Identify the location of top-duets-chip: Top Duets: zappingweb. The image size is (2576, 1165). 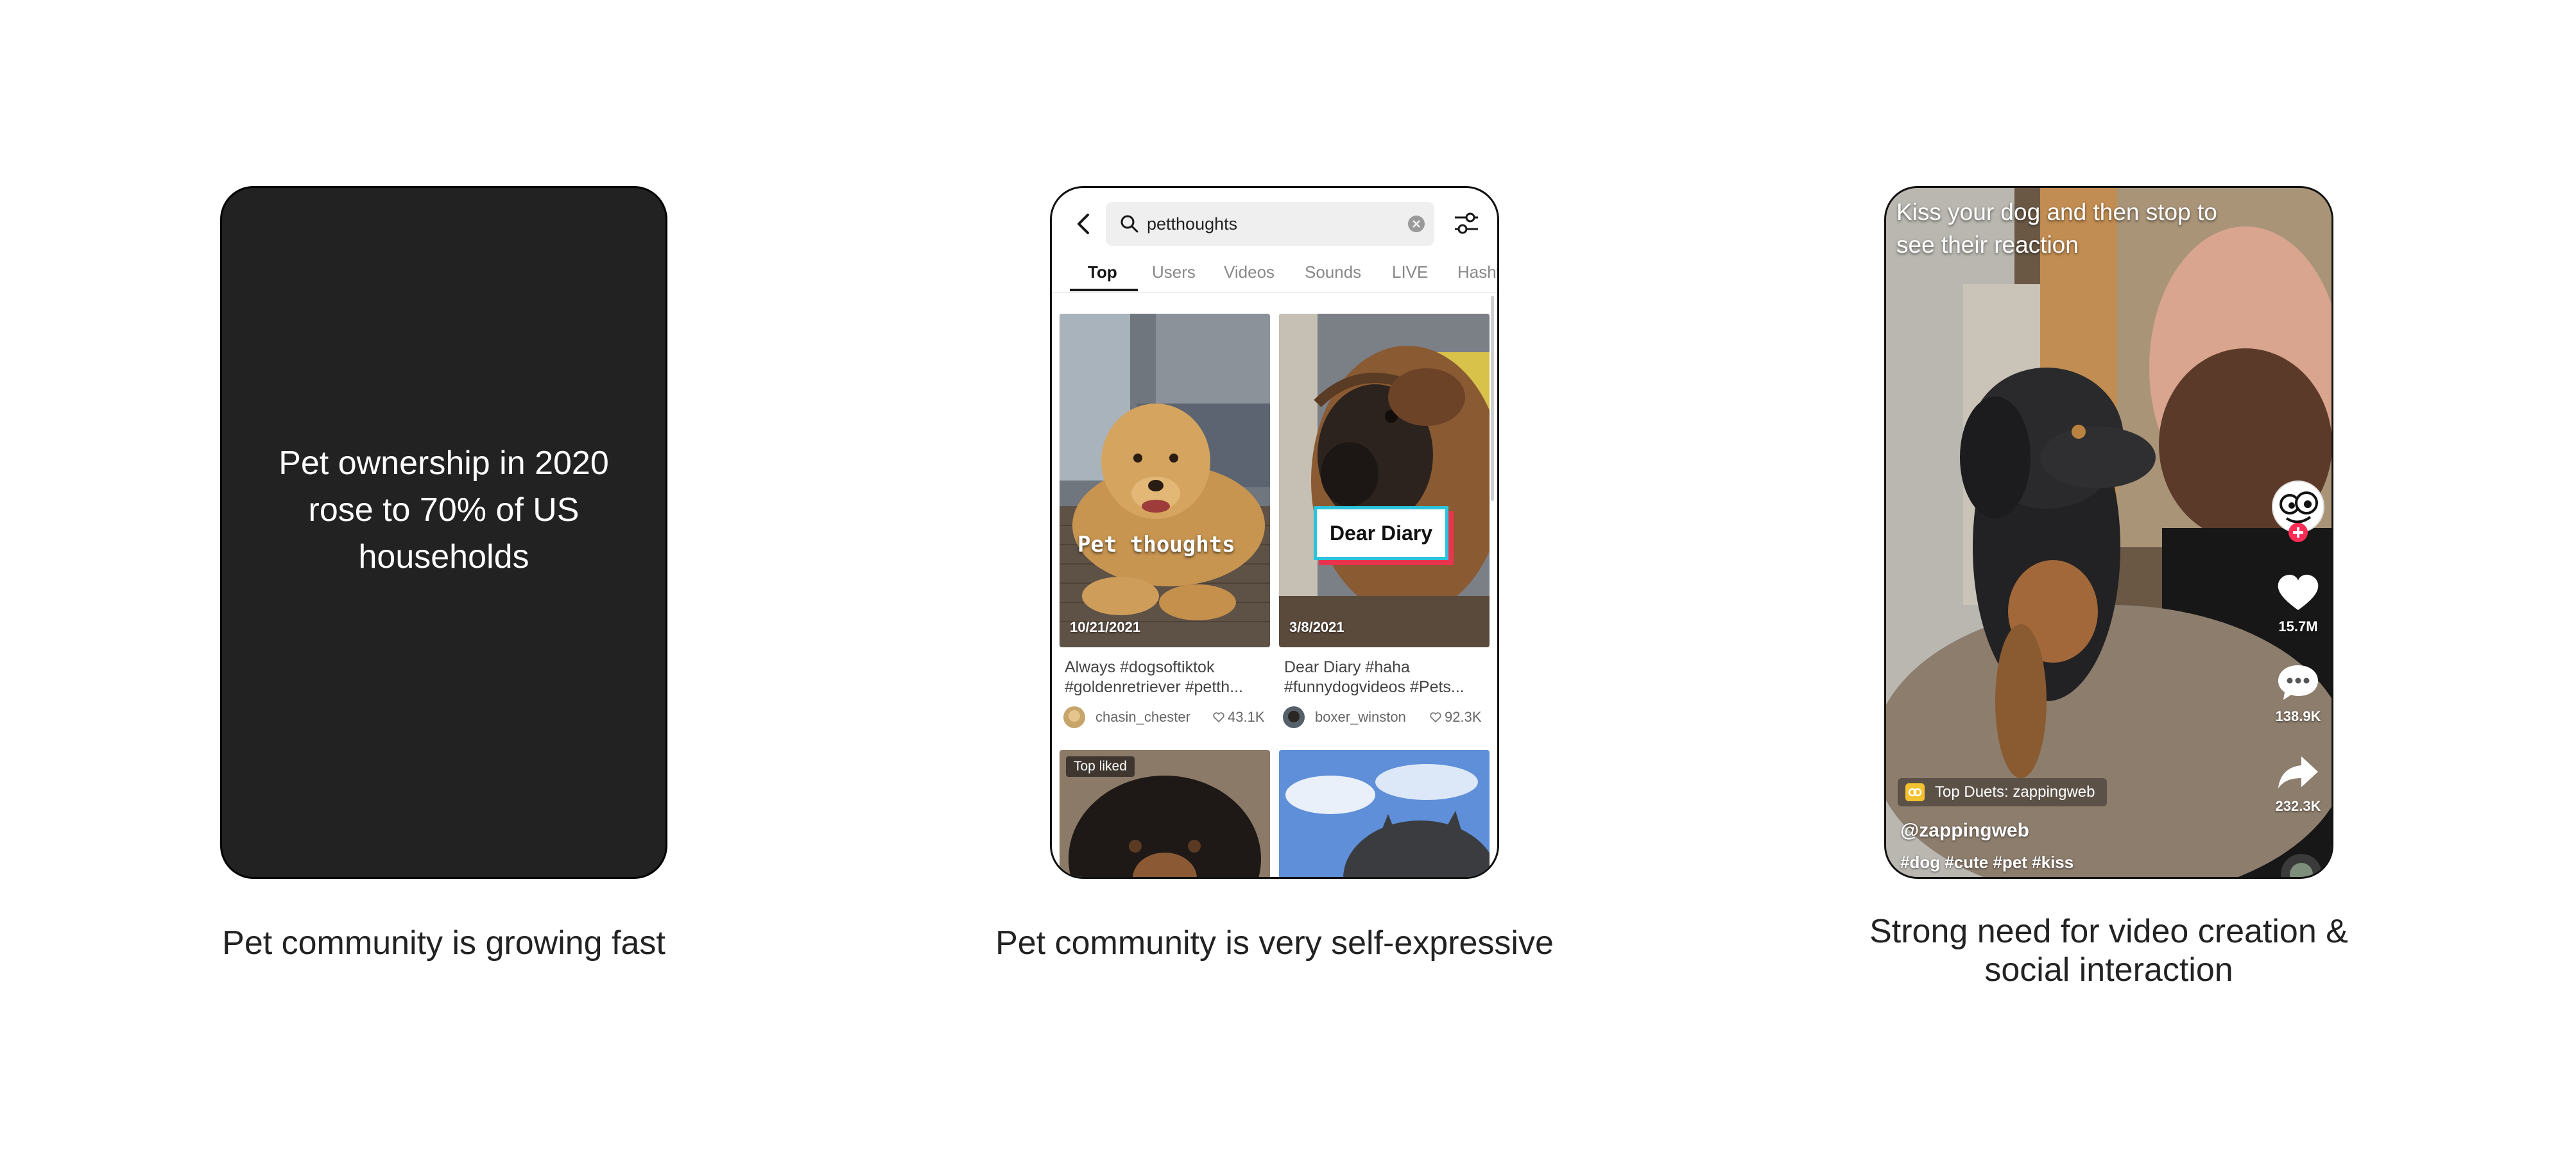
(2002, 792).